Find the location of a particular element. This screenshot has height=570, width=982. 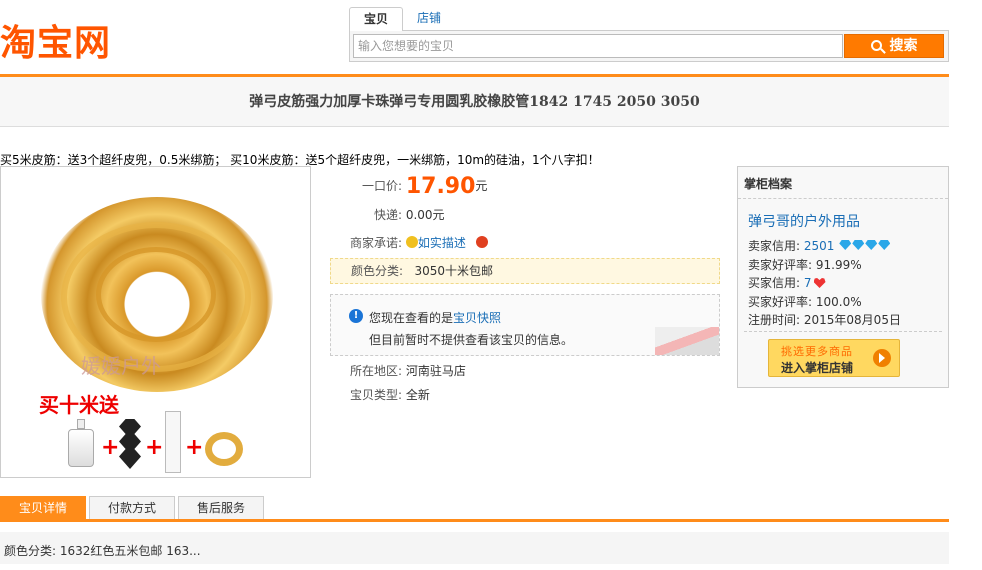

seller-heading: 掌柜档案 is located at coordinates (843, 183).